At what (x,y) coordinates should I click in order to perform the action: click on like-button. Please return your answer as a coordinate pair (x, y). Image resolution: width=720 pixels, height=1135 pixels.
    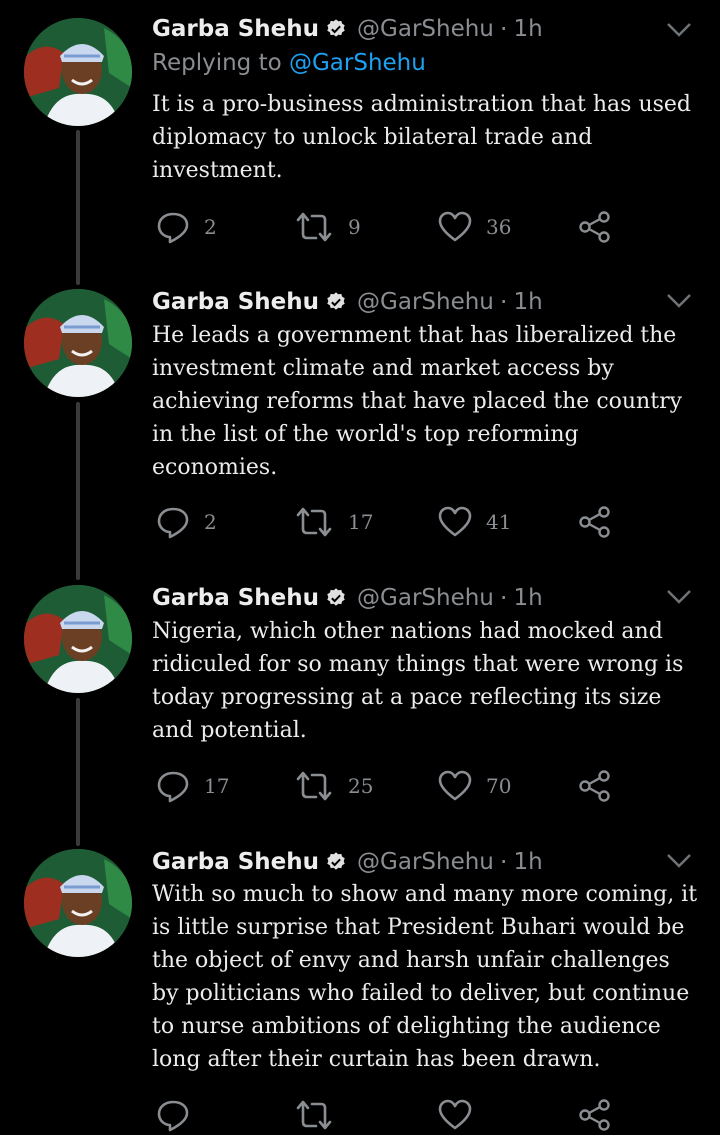
    Looking at the image, I should click on (455, 1115).